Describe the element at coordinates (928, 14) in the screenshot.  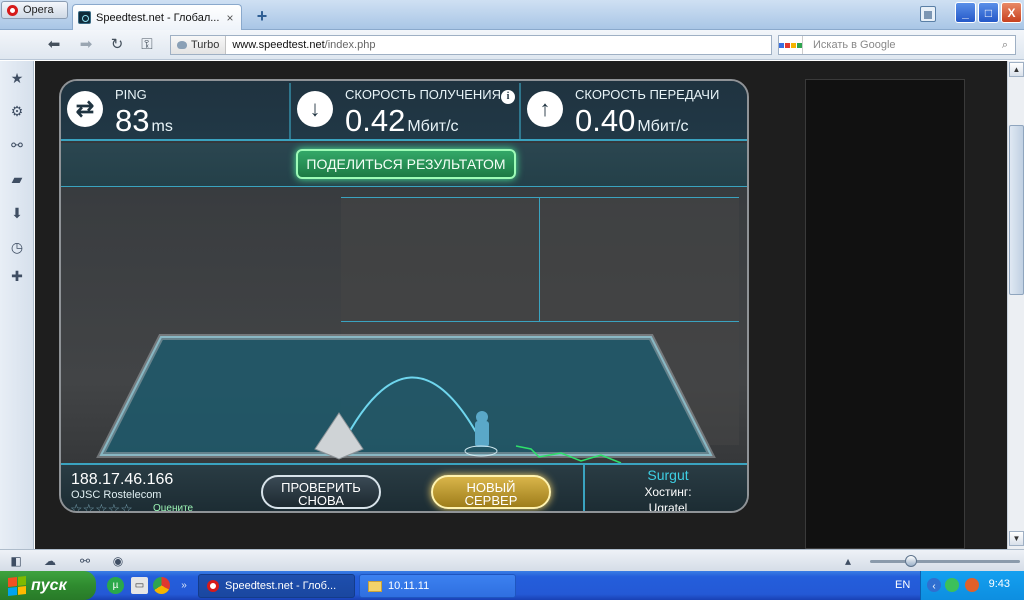
I see `trash-icon` at that location.